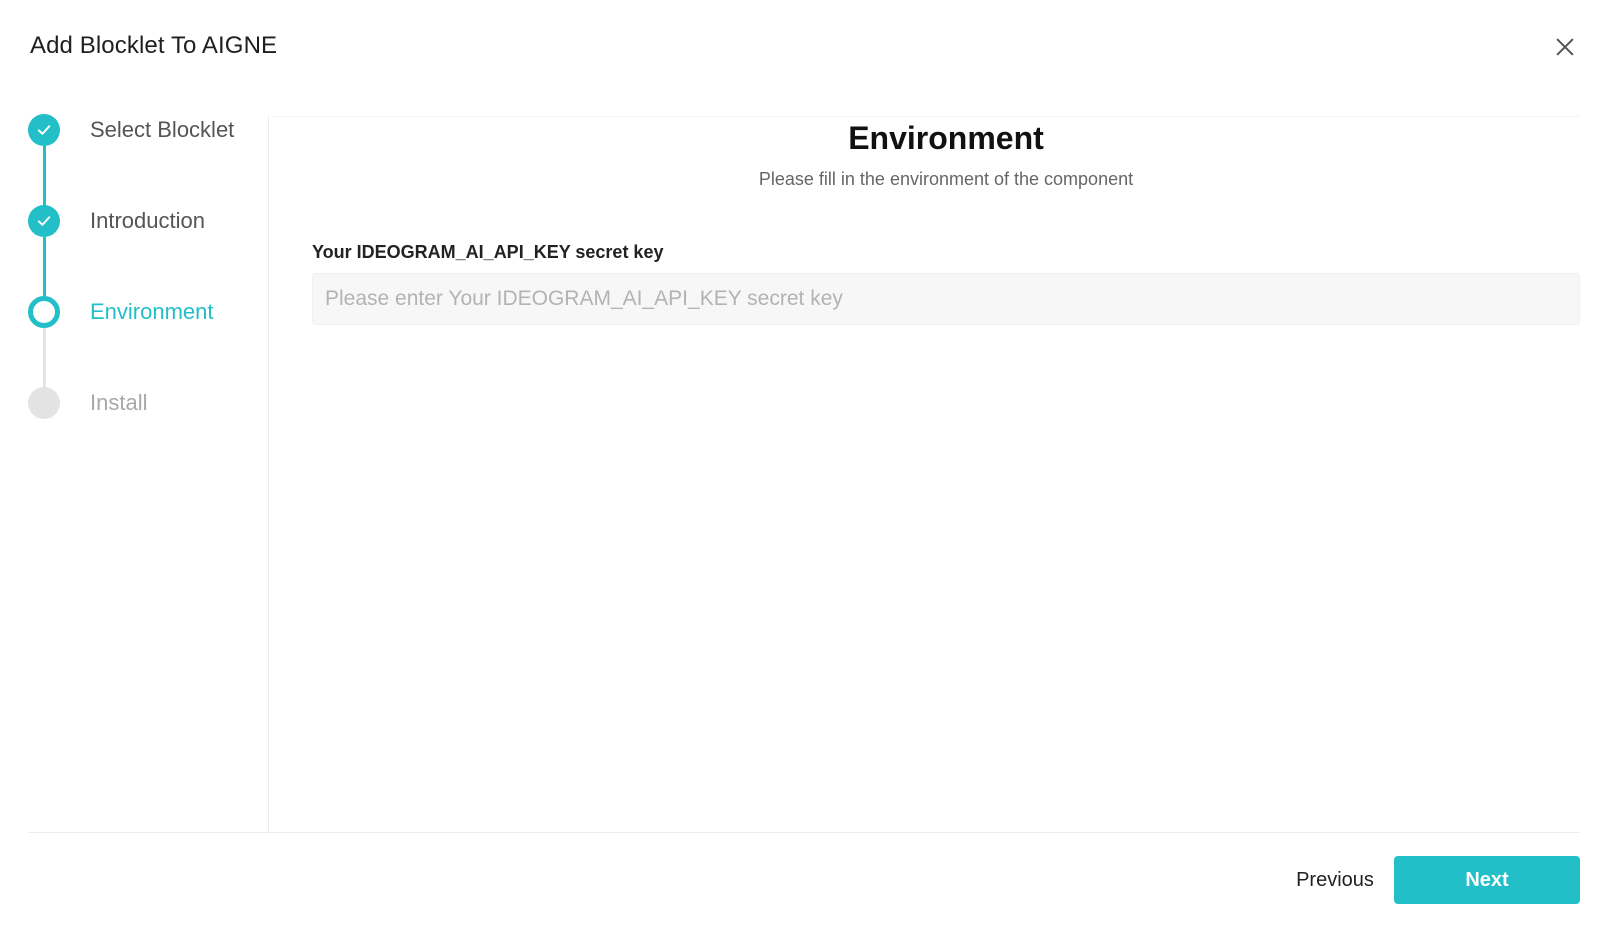 The image size is (1600, 925). What do you see at coordinates (154, 45) in the screenshot?
I see `dialog-title: Add Blocklet To AIGNE` at bounding box center [154, 45].